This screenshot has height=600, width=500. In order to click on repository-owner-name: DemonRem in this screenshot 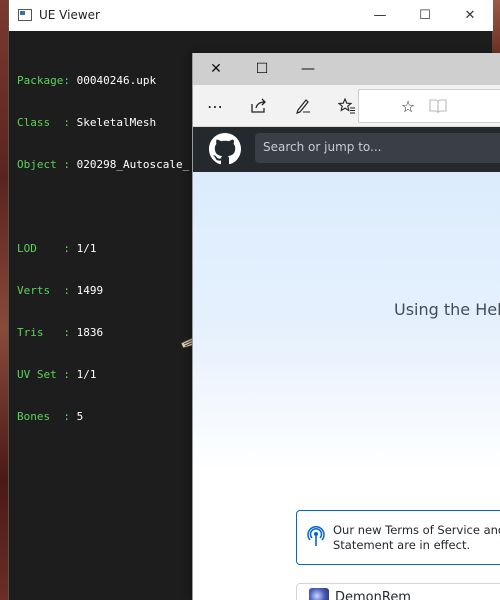, I will do `click(373, 595)`.